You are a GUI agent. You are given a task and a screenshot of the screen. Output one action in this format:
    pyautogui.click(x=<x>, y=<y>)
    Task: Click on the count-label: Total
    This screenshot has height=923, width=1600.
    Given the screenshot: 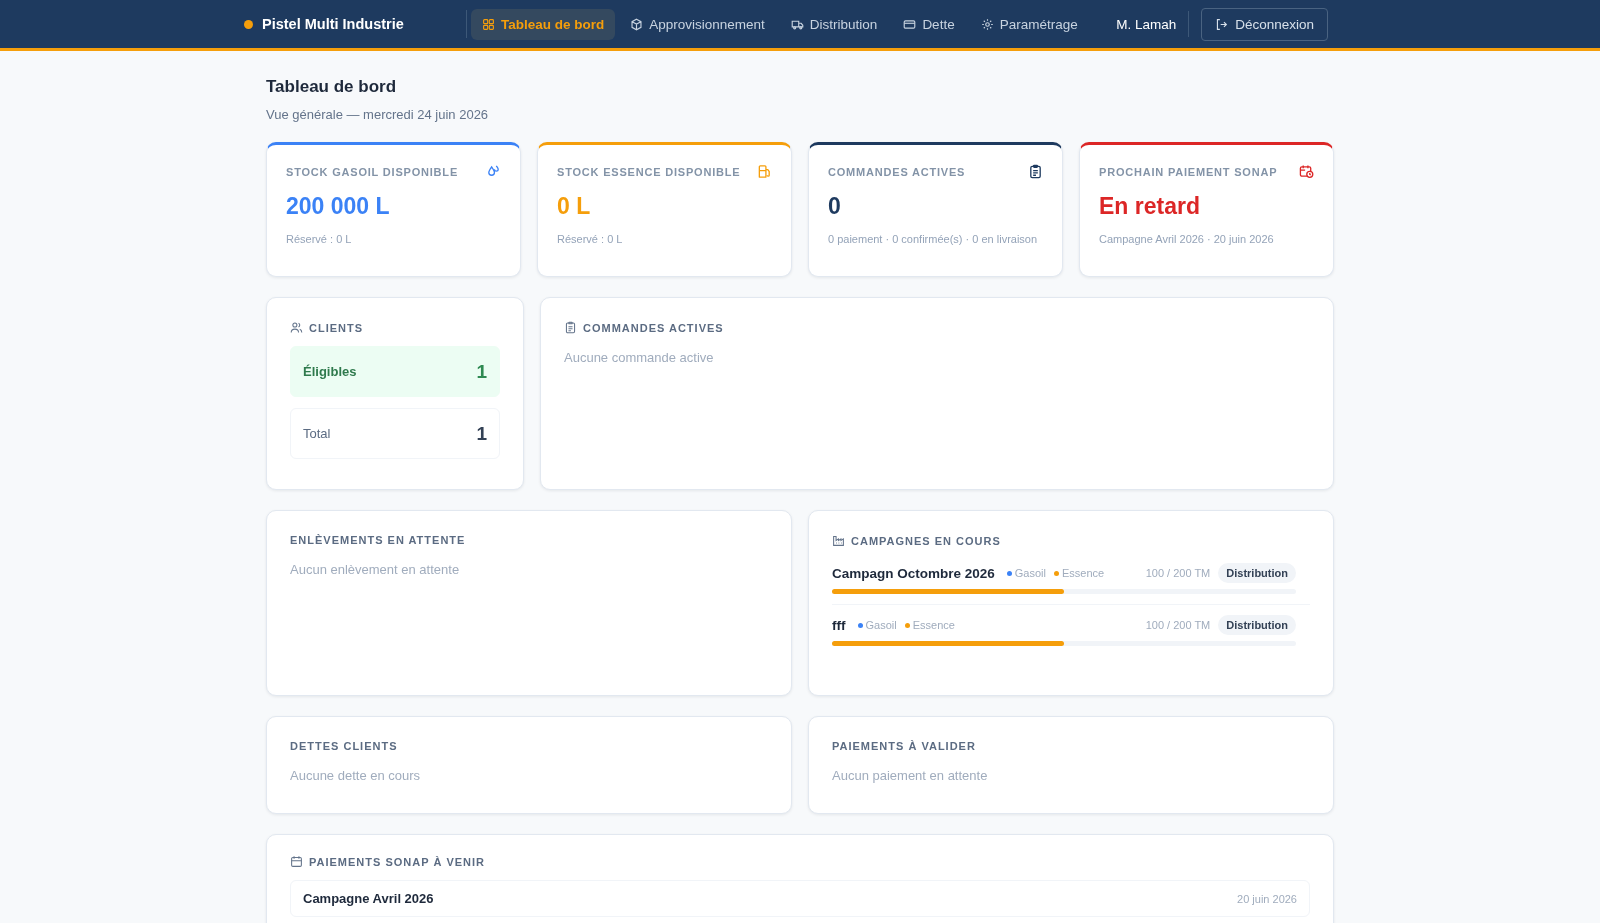 What is the action you would take?
    pyautogui.click(x=317, y=433)
    